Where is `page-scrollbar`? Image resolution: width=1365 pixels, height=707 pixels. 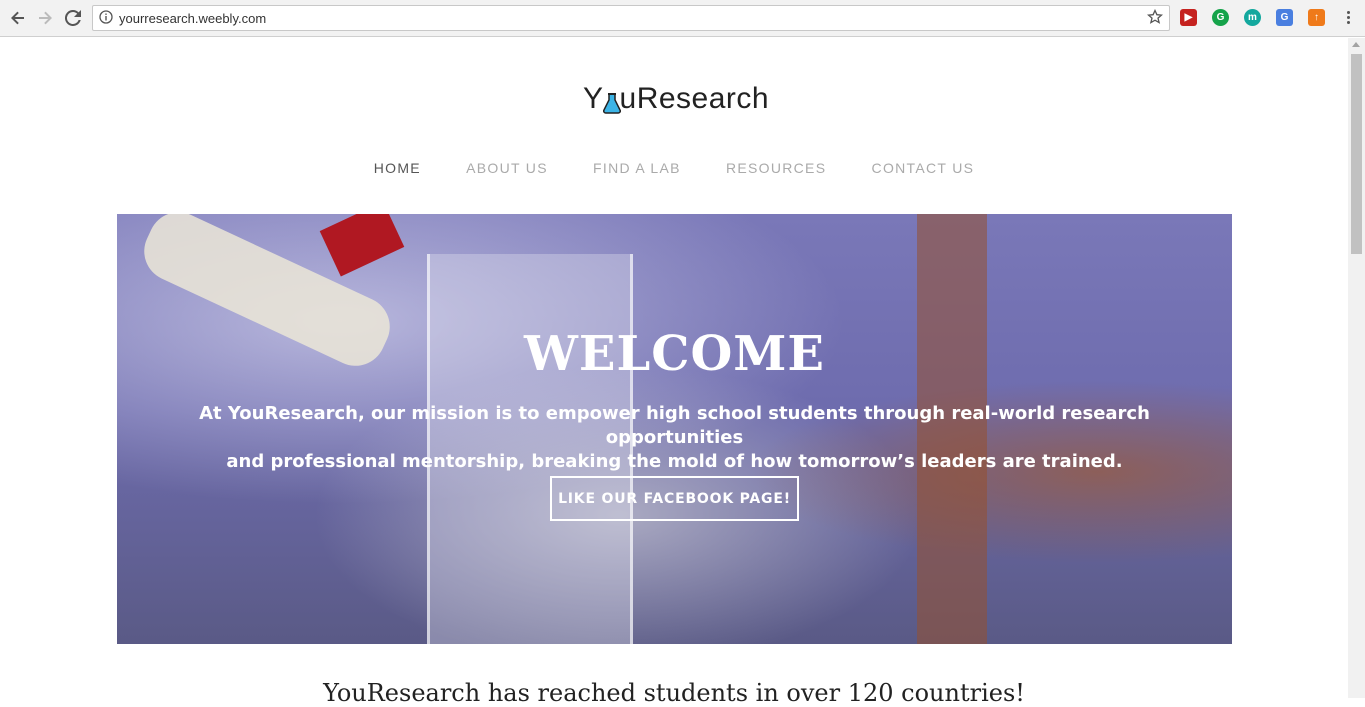
page-scrollbar is located at coordinates (1356, 368).